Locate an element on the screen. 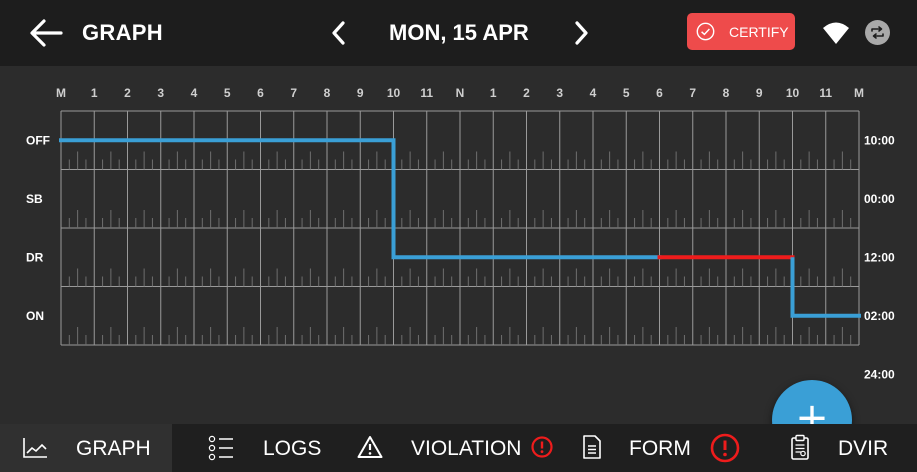 This screenshot has width=917, height=472. tab-graph: GRAPH is located at coordinates (86, 448).